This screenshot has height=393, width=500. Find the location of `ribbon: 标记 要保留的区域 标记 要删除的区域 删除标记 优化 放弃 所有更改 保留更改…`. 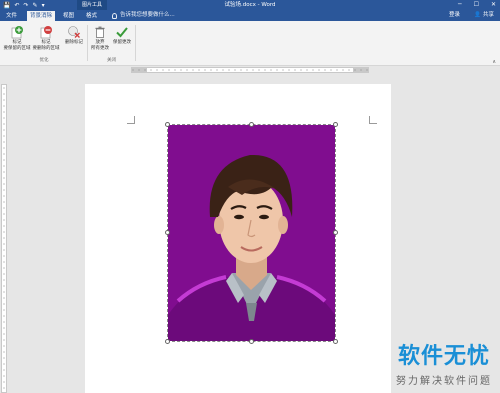

ribbon: 标记 要保留的区域 标记 要删除的区域 删除标记 优化 放弃 所有更改 保留更改… is located at coordinates (250, 43).